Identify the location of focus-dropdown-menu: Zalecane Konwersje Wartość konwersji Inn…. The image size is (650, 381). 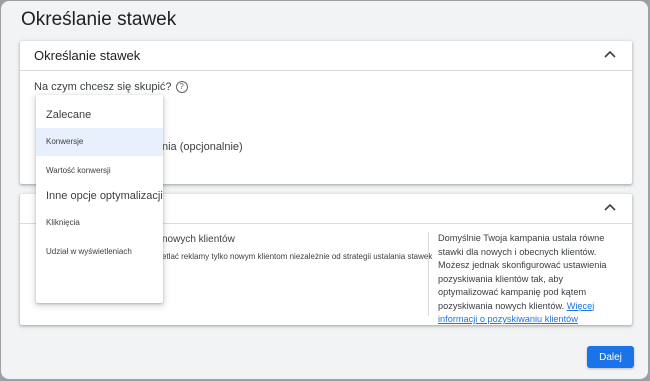
(99, 199).